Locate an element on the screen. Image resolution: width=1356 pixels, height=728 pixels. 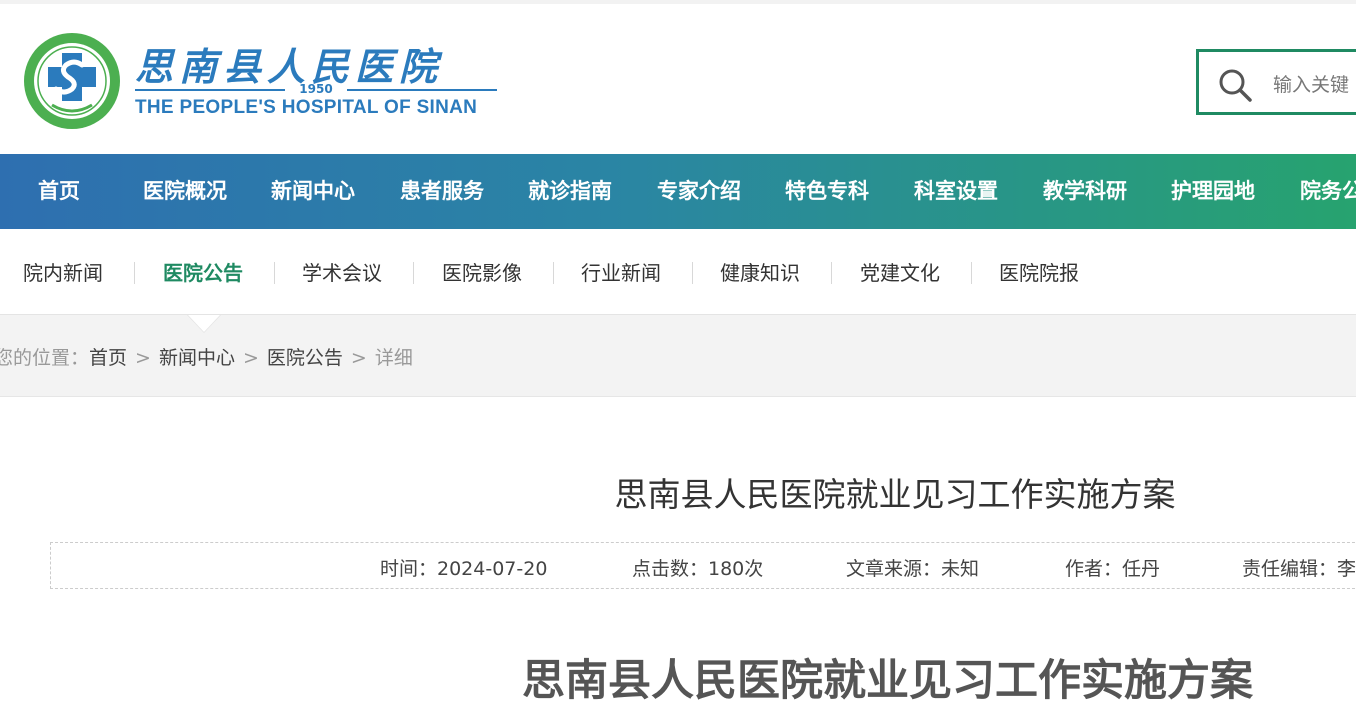
main-nav-item-home: 首页 is located at coordinates (59, 191).